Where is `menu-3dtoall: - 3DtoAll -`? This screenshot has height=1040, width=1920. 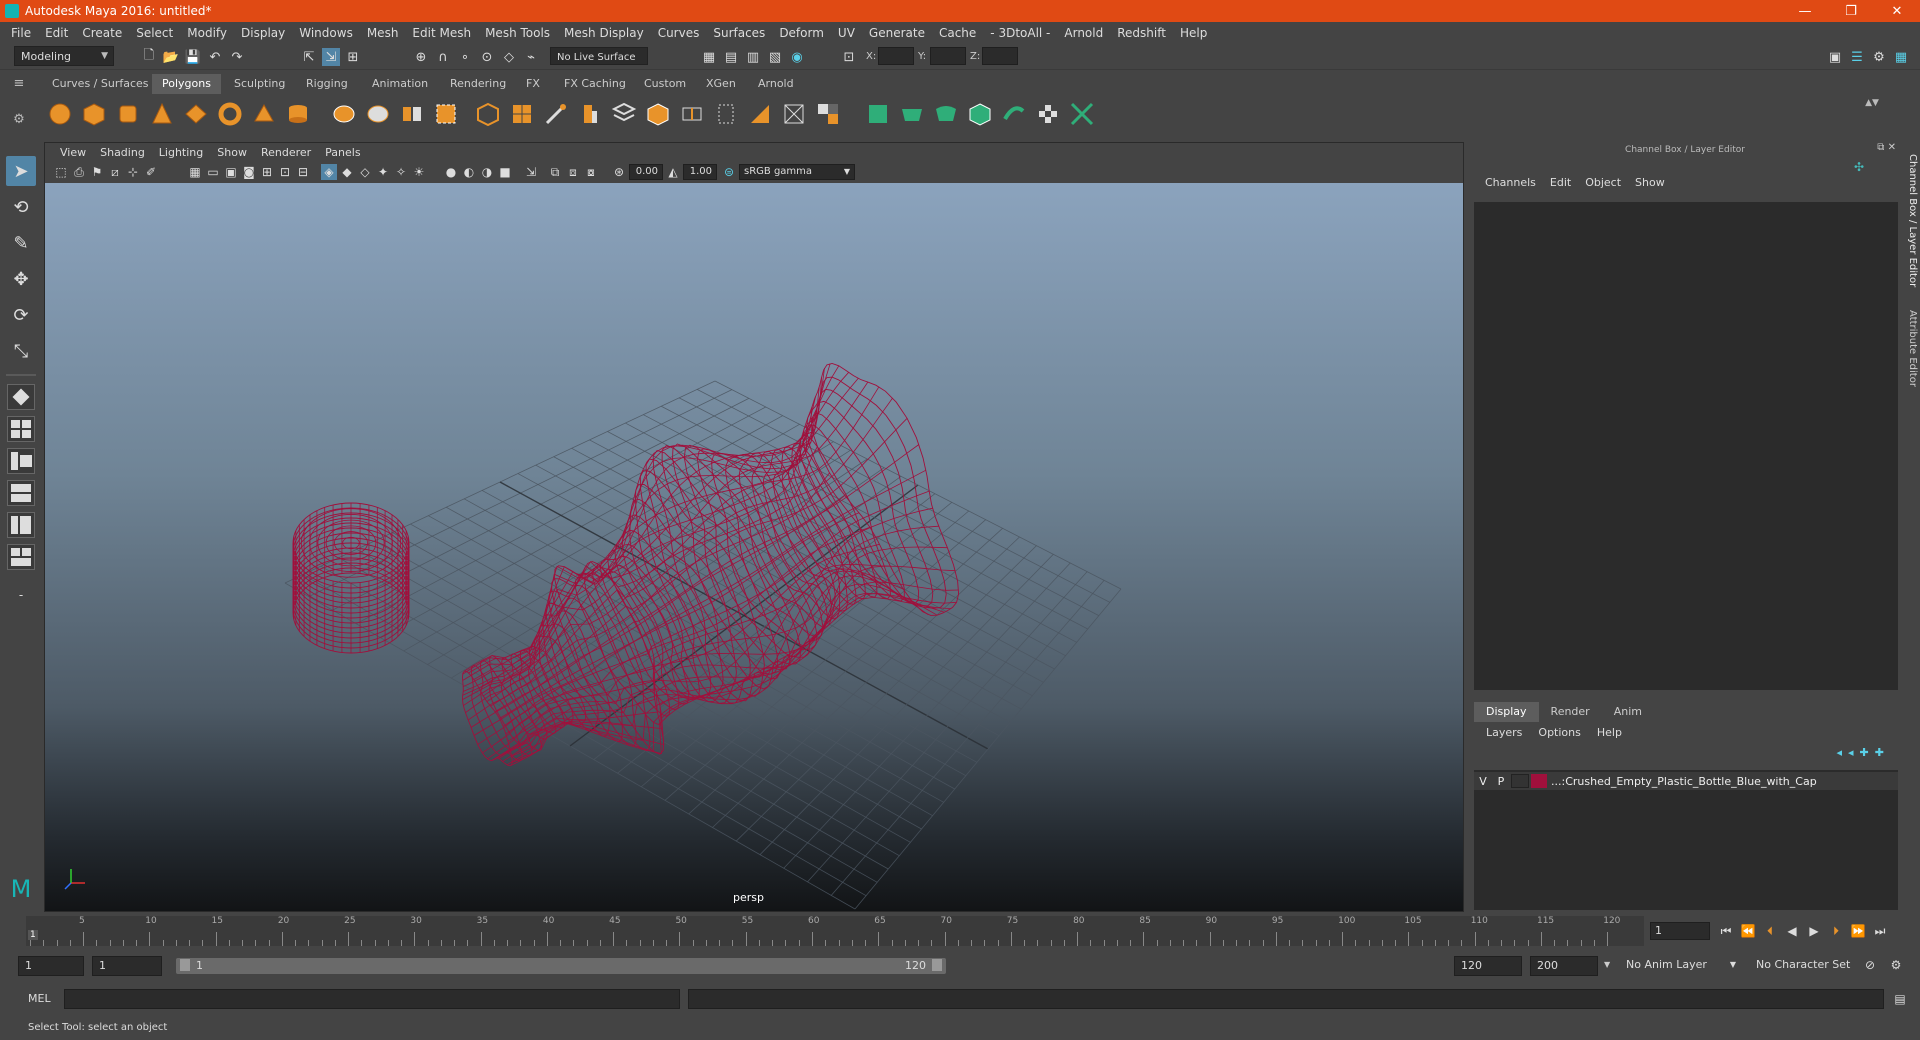
menu-3dtoall: - 3DtoAll - is located at coordinates (1020, 33).